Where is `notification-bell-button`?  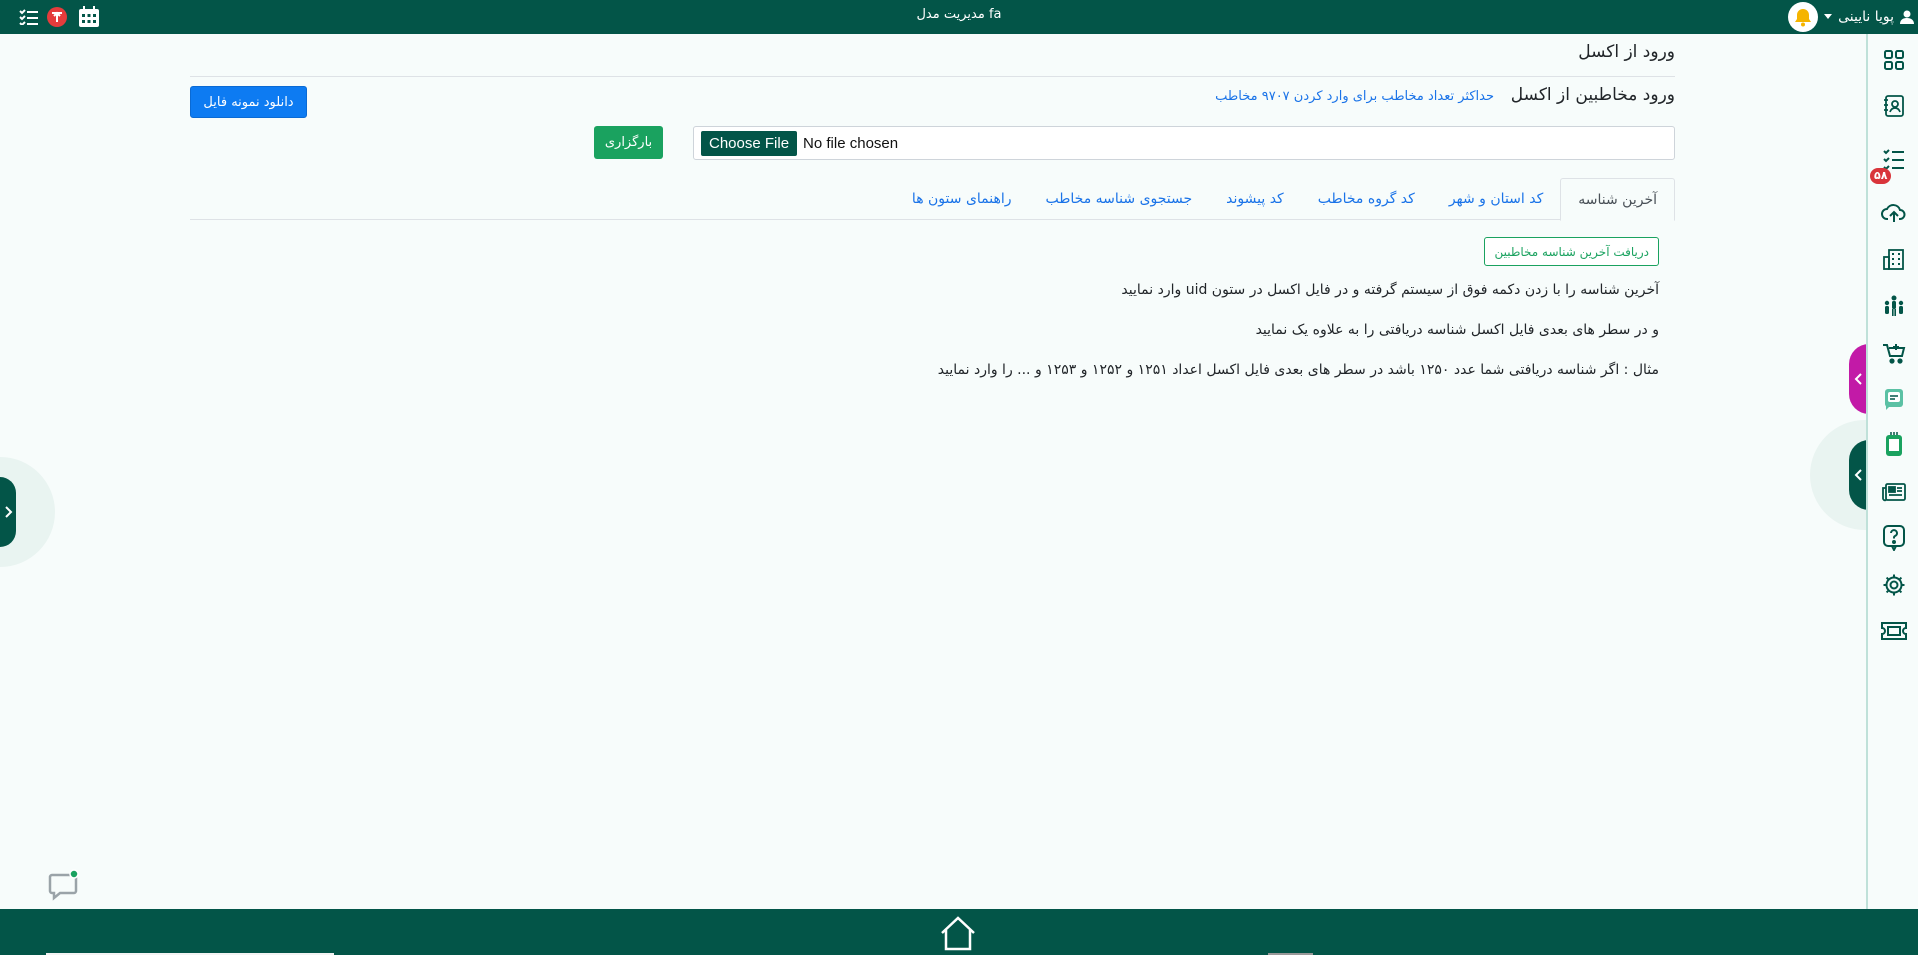 notification-bell-button is located at coordinates (1803, 17).